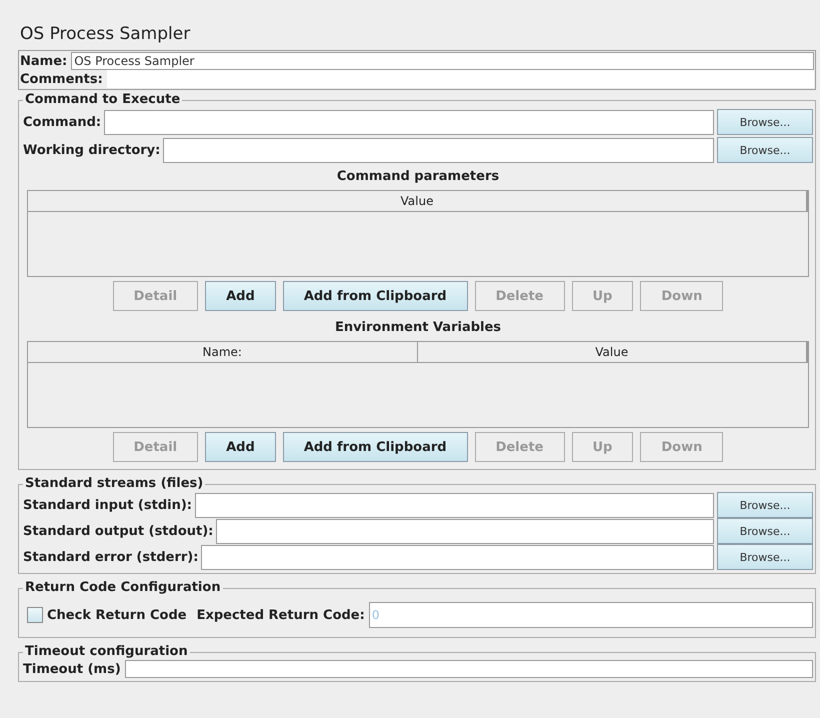 The image size is (820, 718). I want to click on checkbox, so click(35, 615).